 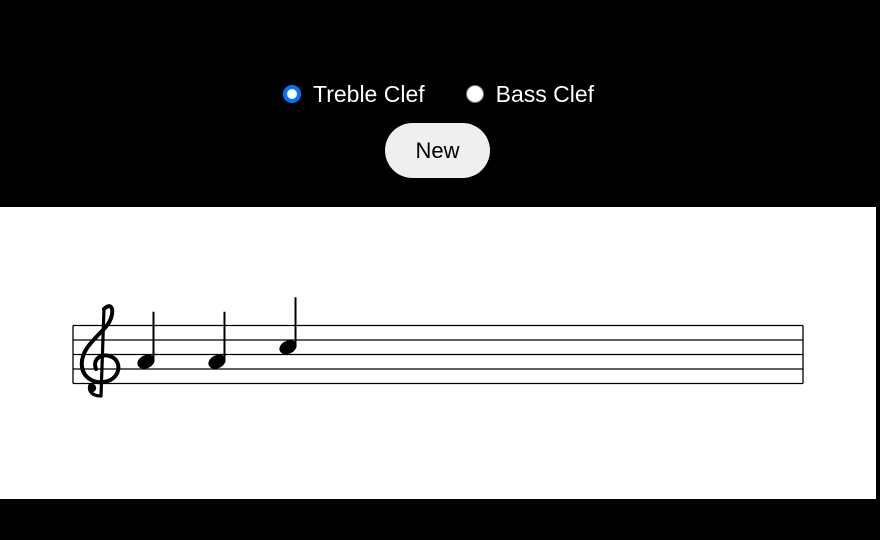 I want to click on staff-lines, so click(x=438, y=354).